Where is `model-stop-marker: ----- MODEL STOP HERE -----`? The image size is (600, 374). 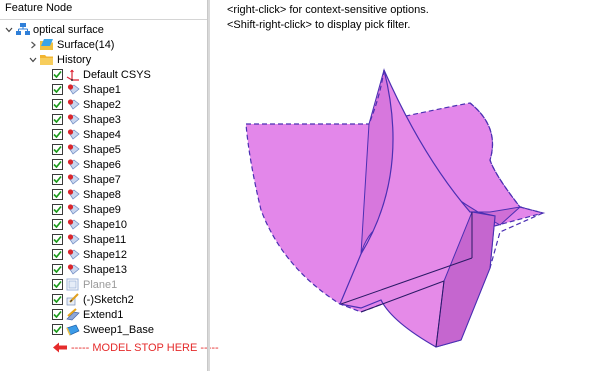 model-stop-marker: ----- MODEL STOP HERE ----- is located at coordinates (135, 347).